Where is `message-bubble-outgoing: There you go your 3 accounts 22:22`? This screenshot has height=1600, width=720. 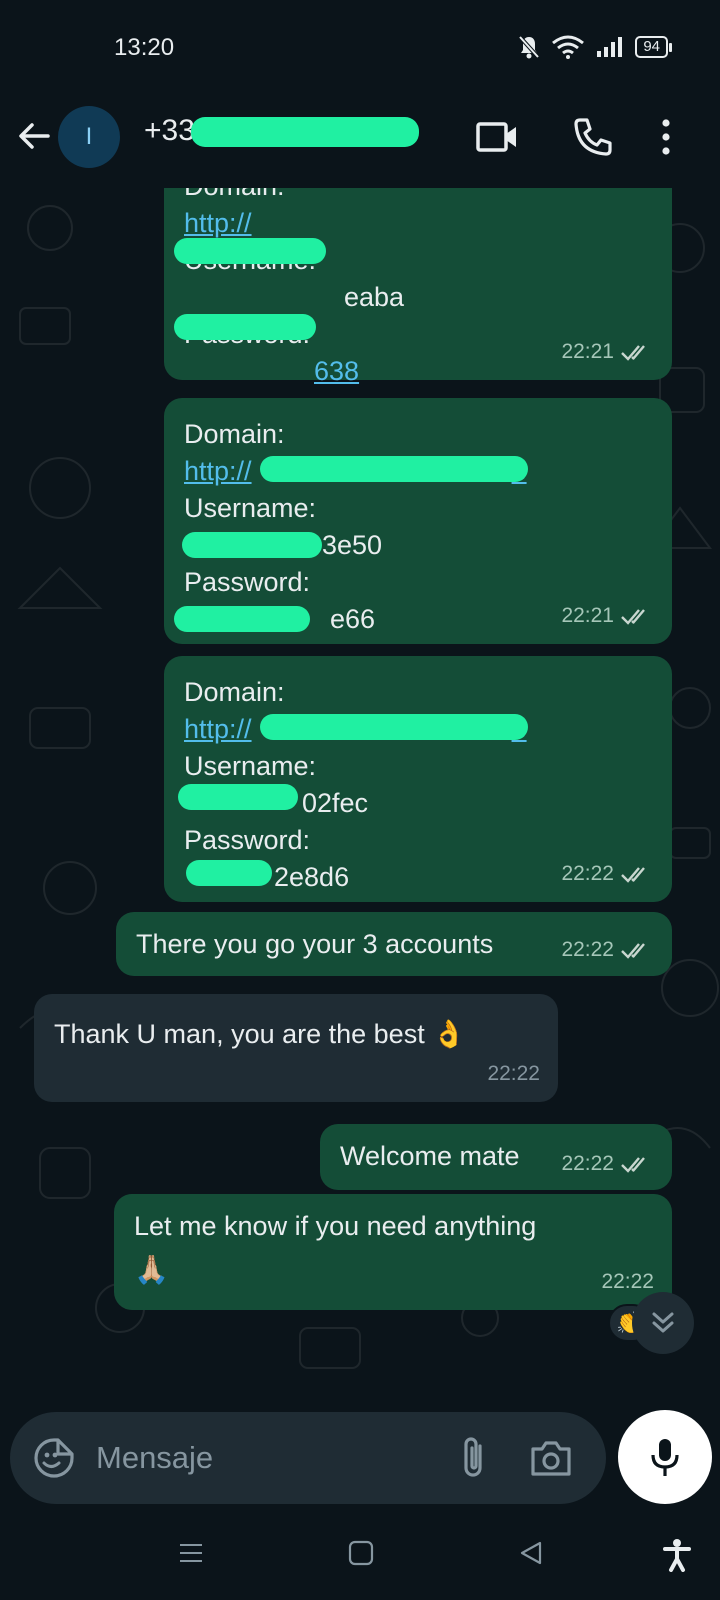
message-bubble-outgoing: There you go your 3 accounts 22:22 is located at coordinates (394, 944).